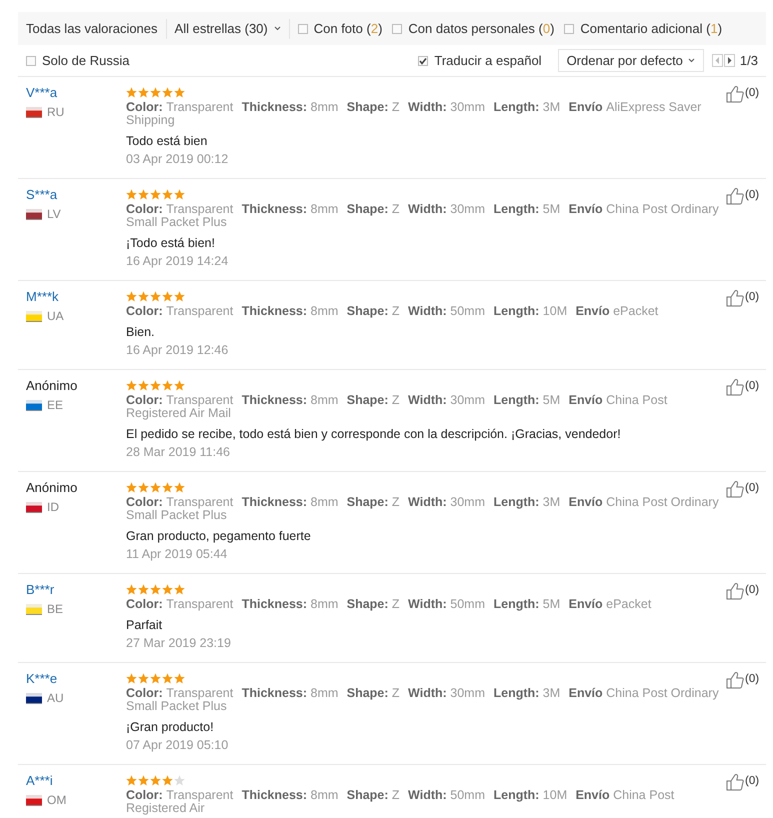 The image size is (773, 818). What do you see at coordinates (171, 243) in the screenshot?
I see `review-comment: ¡Todo está bien!` at bounding box center [171, 243].